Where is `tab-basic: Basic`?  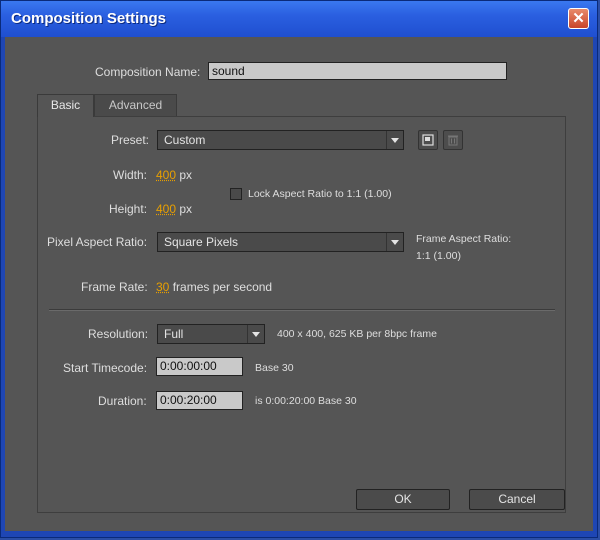
tab-basic: Basic is located at coordinates (65, 105).